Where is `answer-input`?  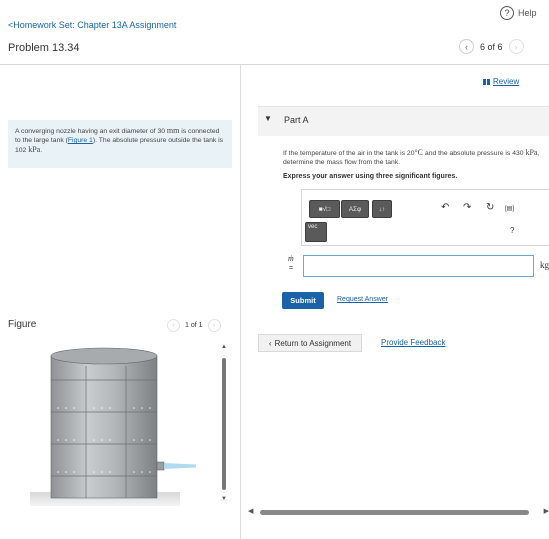 answer-input is located at coordinates (418, 266).